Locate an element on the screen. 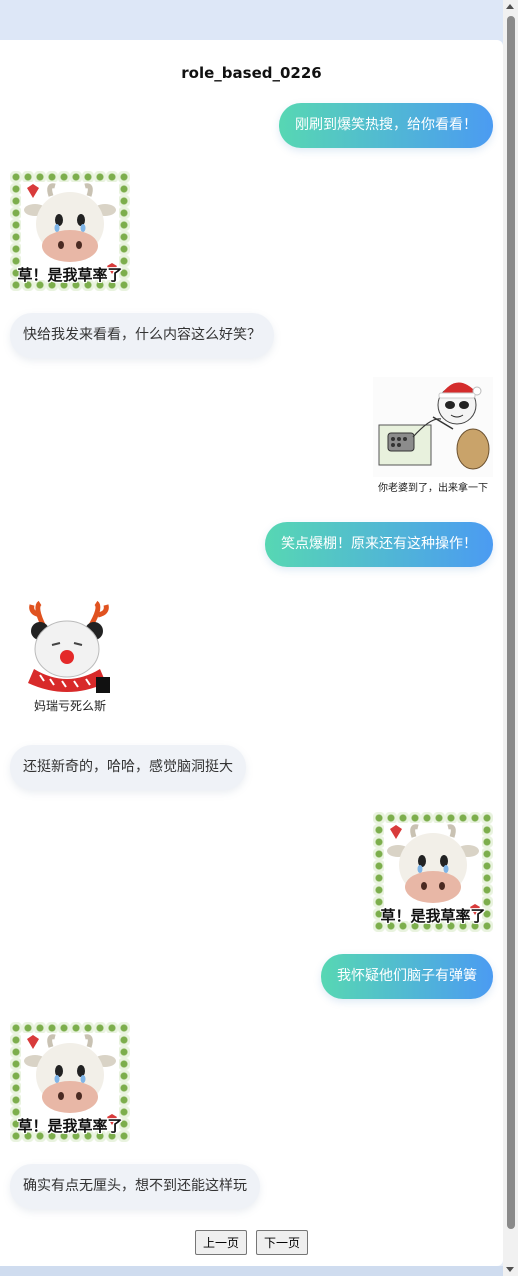 The width and height of the screenshot is (518, 1276). santa-panda-icon is located at coordinates (433, 427).